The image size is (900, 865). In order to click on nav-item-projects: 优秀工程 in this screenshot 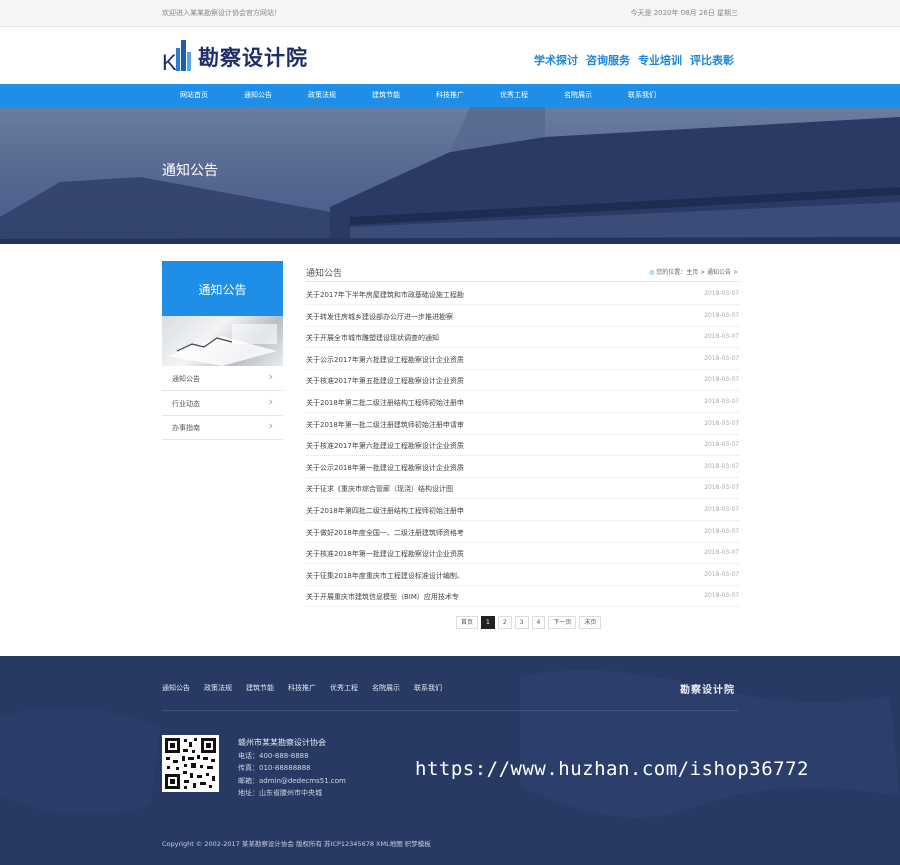, I will do `click(514, 95)`.